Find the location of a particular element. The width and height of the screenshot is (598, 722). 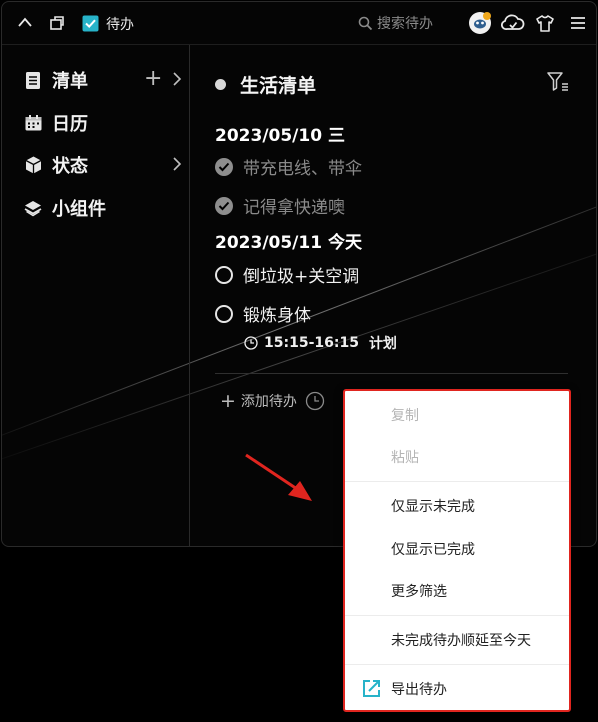

search-placeholder: 搜索待办 is located at coordinates (405, 24).